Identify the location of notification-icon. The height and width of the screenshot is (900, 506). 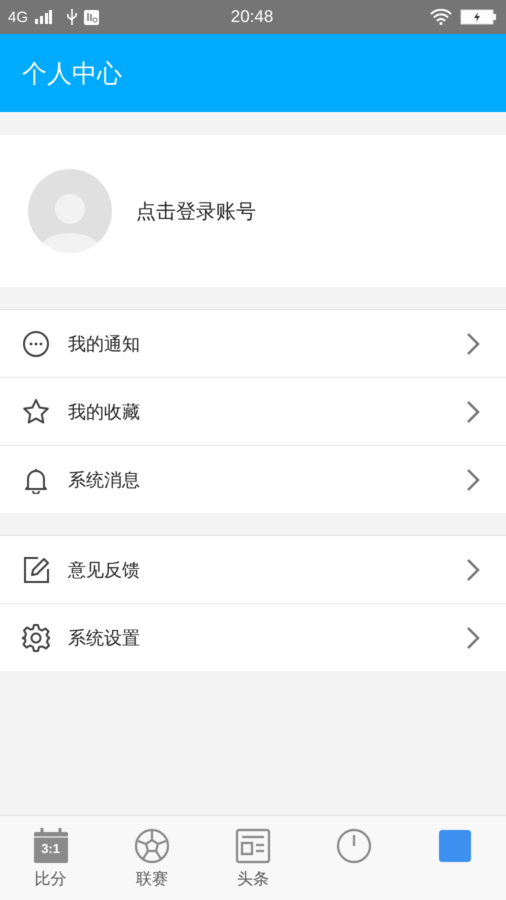
(92, 17).